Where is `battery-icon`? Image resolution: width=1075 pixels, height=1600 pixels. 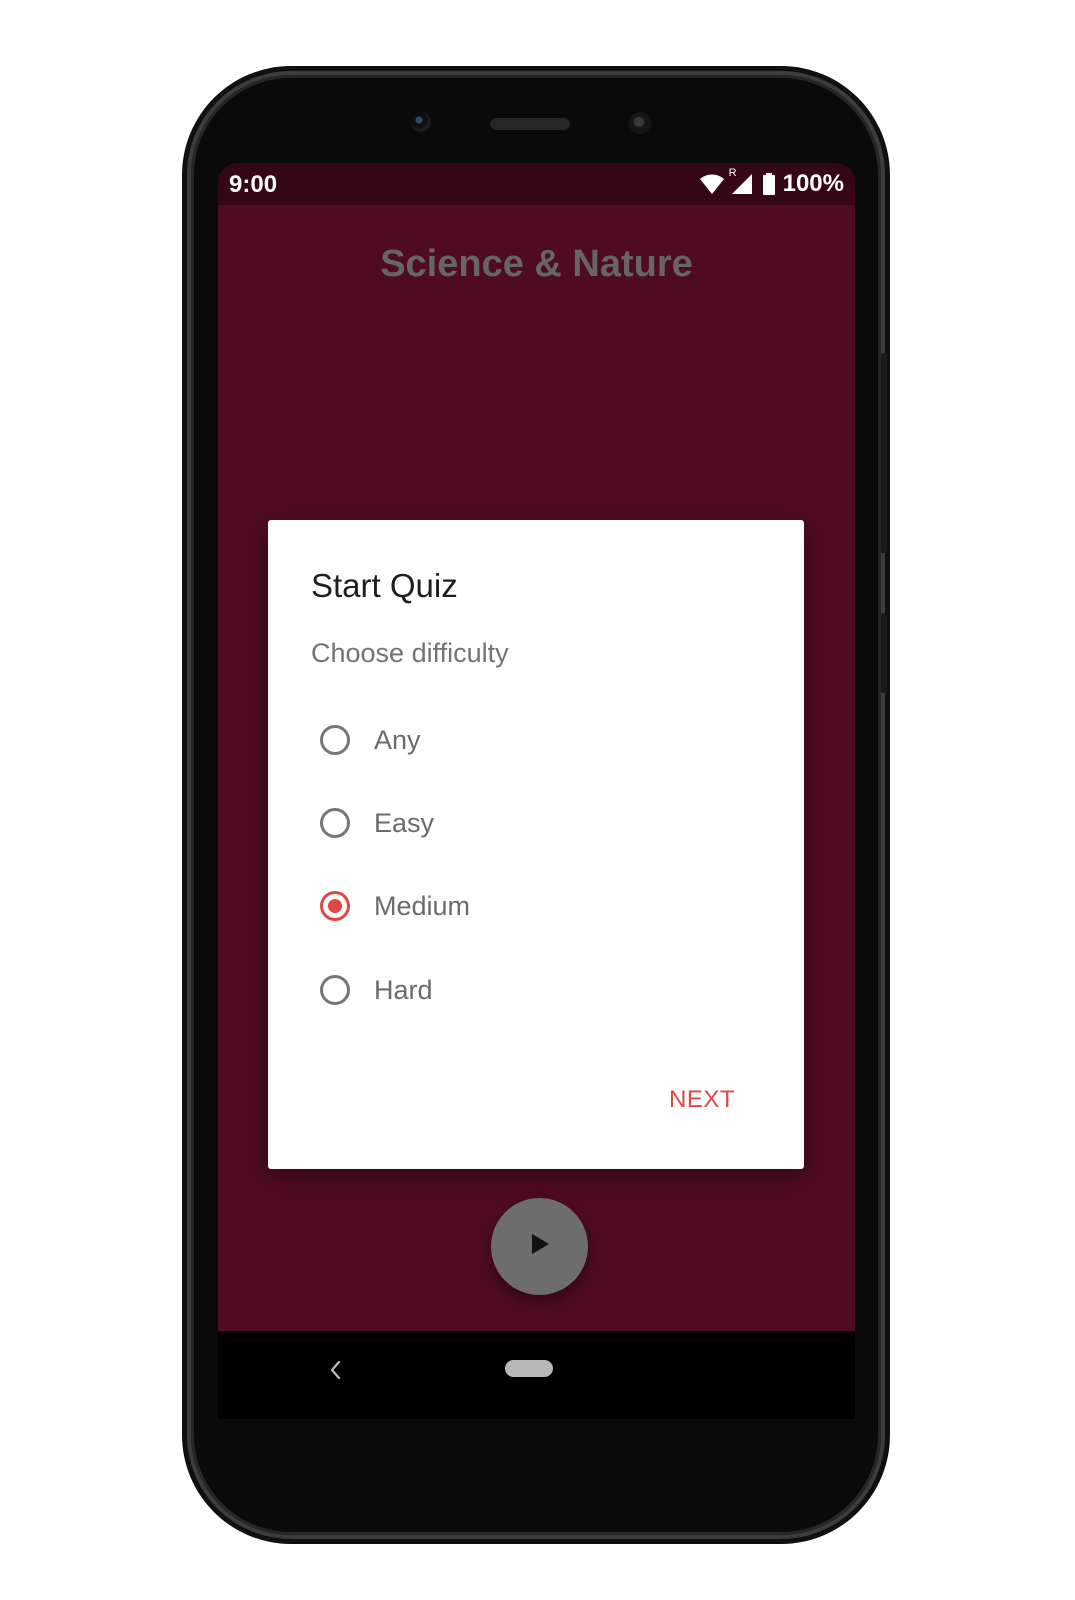 battery-icon is located at coordinates (768, 184).